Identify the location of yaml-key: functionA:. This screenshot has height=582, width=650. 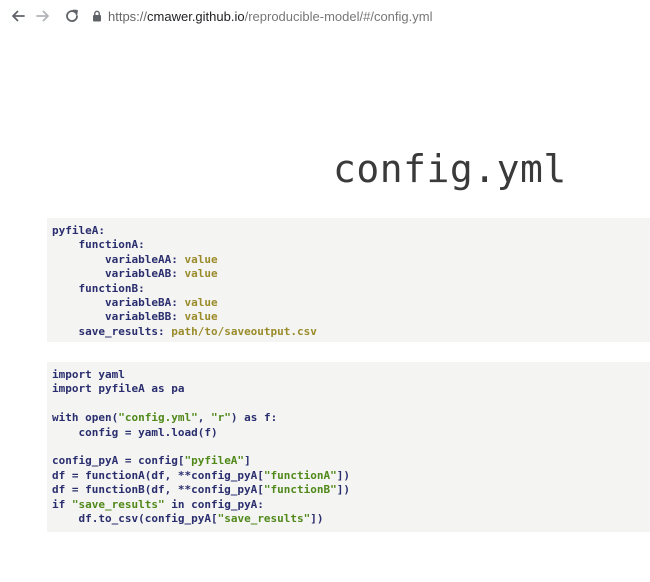
(98, 245).